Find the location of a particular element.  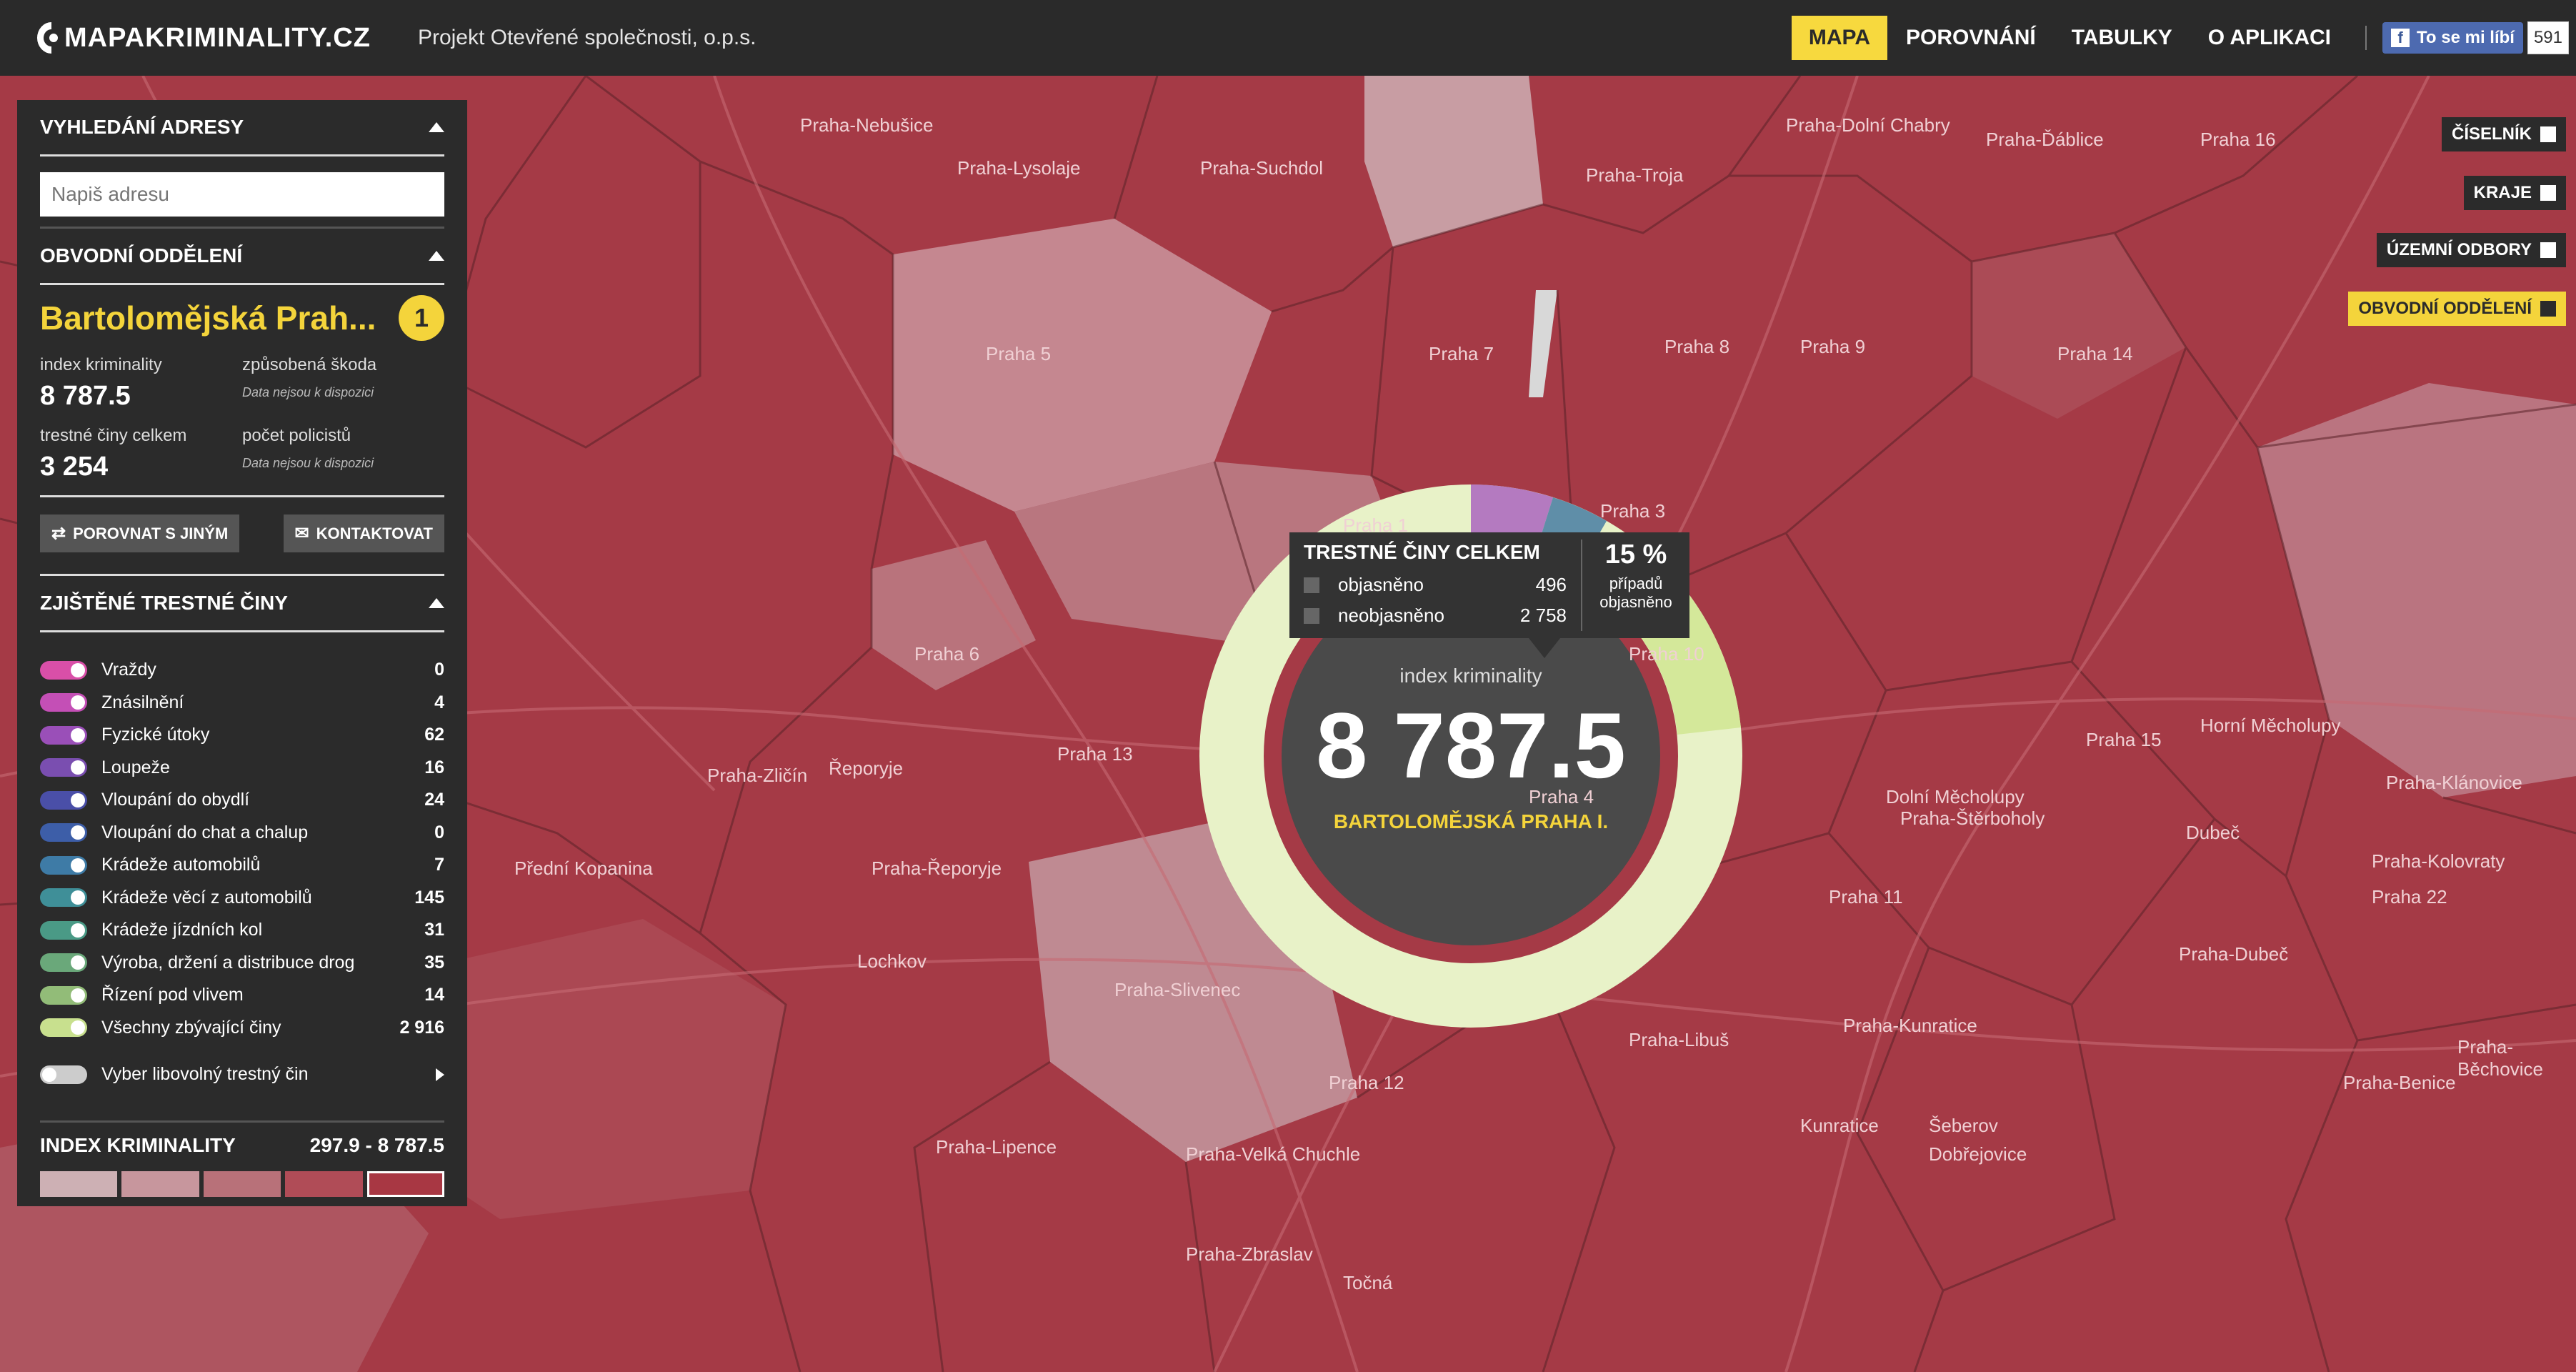

contact-button: ✉ KONTAKTOVAT is located at coordinates (364, 533).